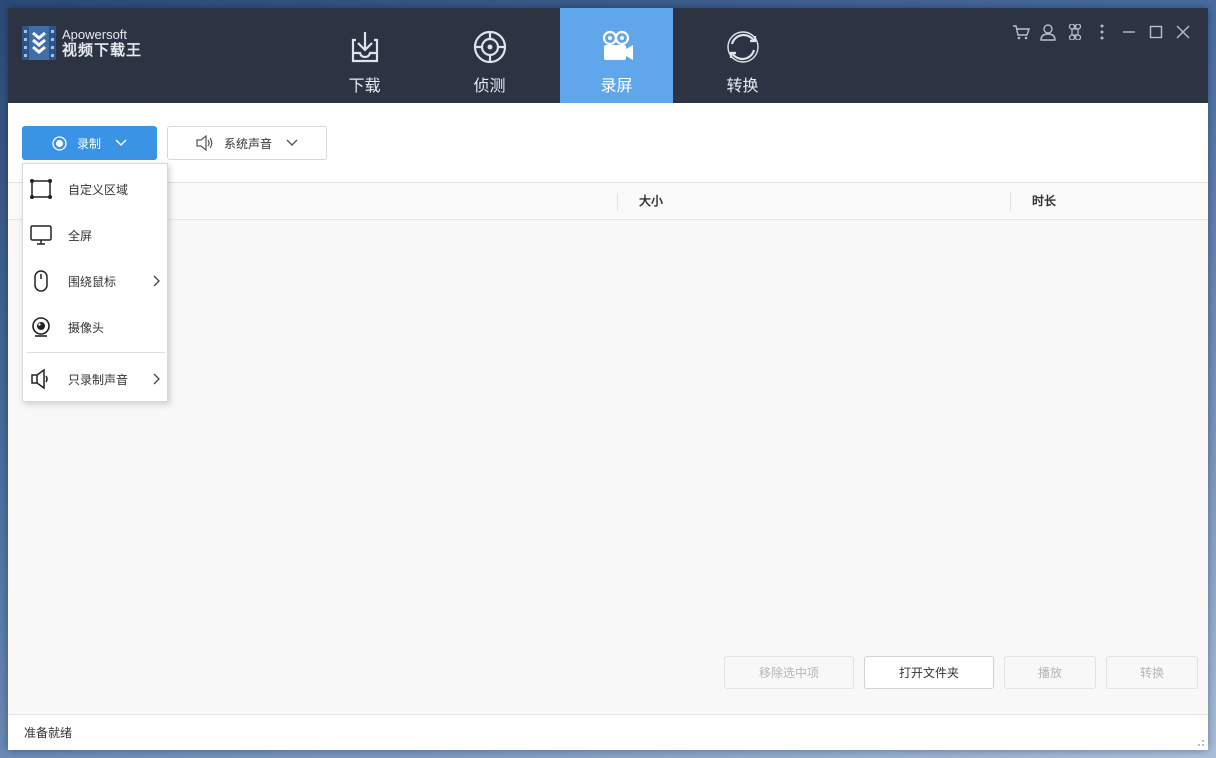 Image resolution: width=1216 pixels, height=758 pixels. I want to click on convert-button: 转换, so click(1152, 672).